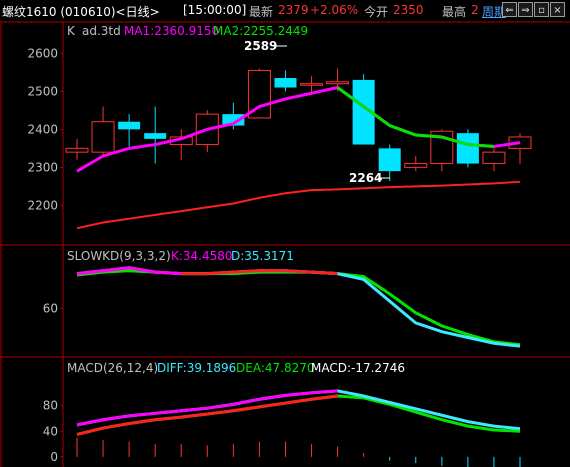 This screenshot has width=570, height=467. What do you see at coordinates (112, 368) in the screenshot?
I see `macd-label: MACD(26,12,4)` at bounding box center [112, 368].